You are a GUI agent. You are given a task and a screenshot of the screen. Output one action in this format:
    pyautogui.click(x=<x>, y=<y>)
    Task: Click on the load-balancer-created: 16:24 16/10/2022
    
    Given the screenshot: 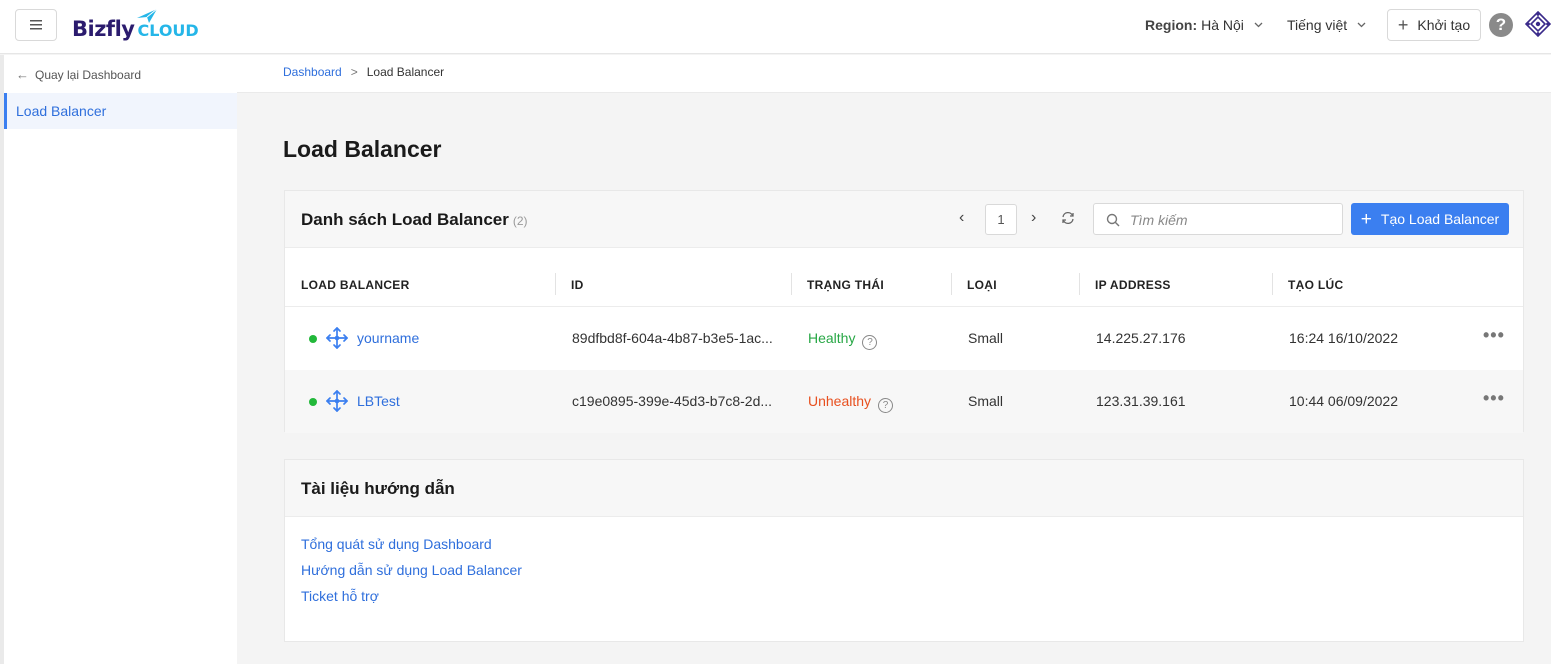 What is the action you would take?
    pyautogui.click(x=1343, y=338)
    